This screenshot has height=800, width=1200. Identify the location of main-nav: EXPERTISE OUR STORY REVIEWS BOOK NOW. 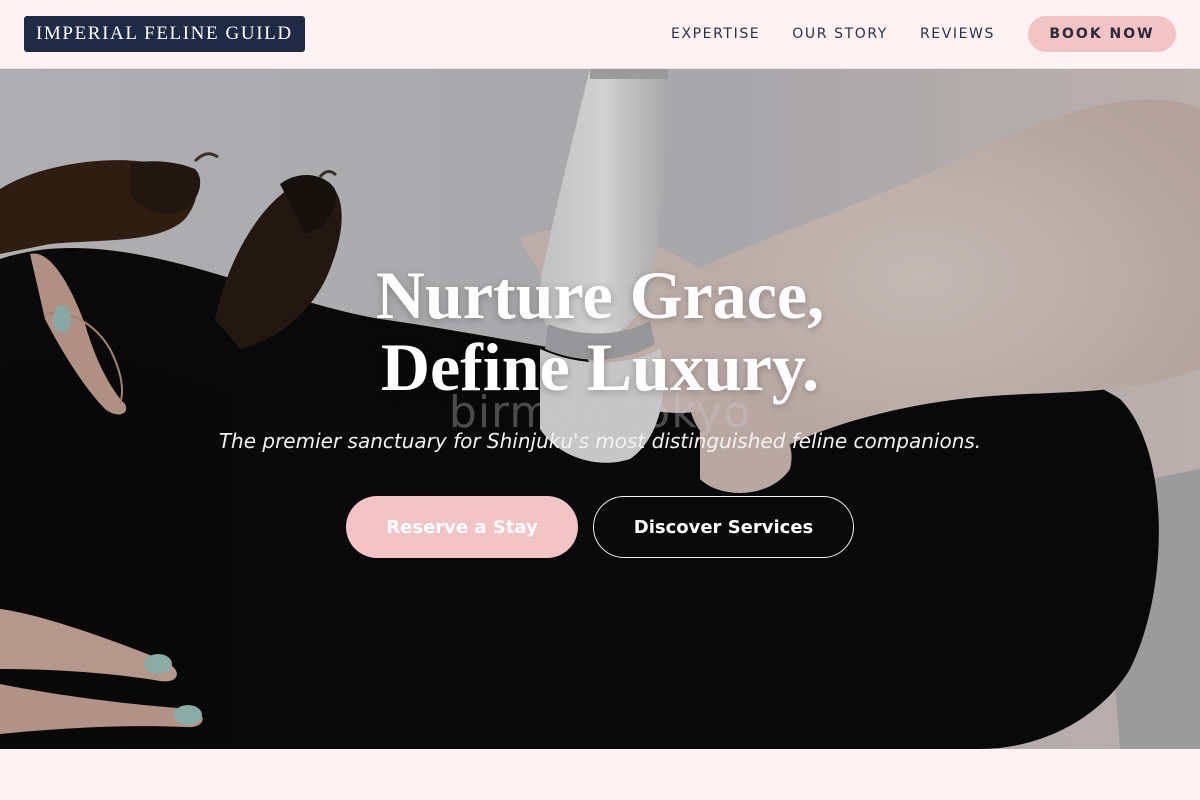
(923, 34).